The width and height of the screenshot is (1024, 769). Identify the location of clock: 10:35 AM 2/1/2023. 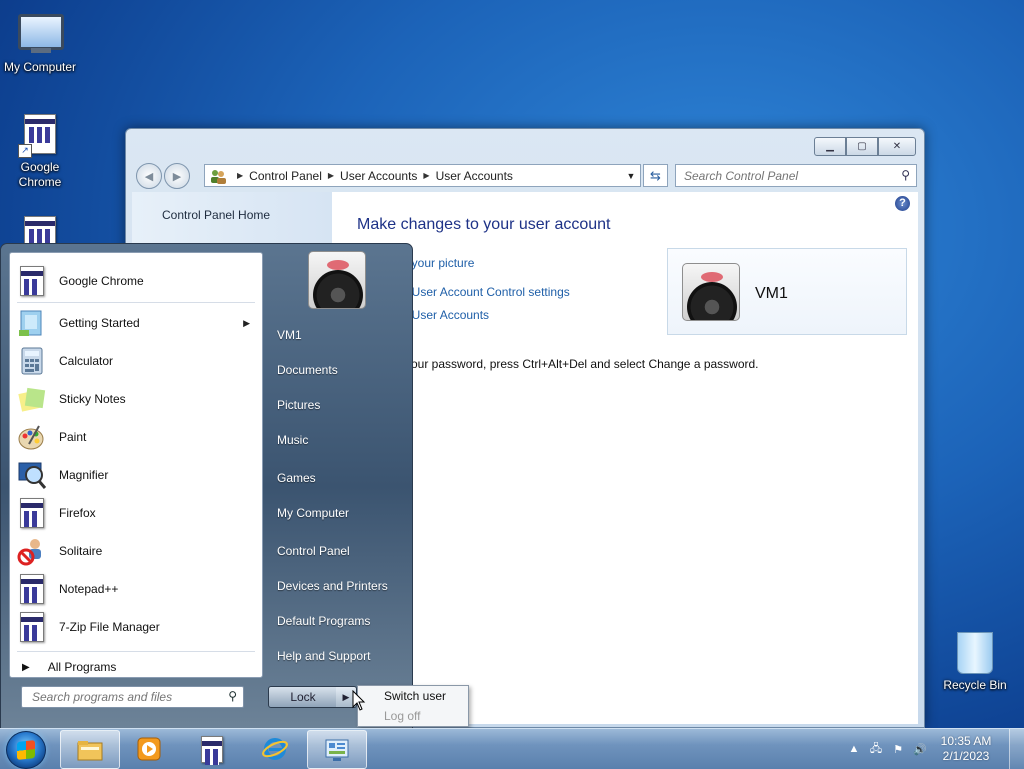
(966, 749).